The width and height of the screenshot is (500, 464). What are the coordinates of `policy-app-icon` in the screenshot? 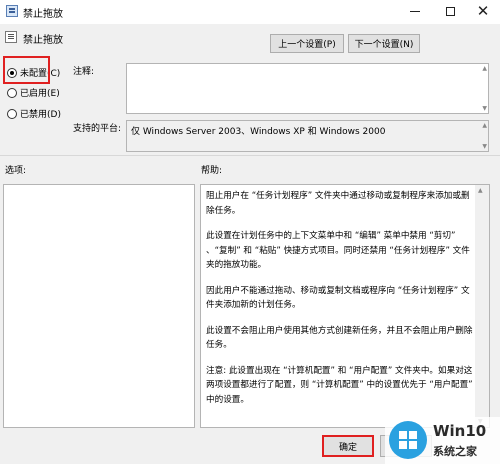 It's located at (12, 11).